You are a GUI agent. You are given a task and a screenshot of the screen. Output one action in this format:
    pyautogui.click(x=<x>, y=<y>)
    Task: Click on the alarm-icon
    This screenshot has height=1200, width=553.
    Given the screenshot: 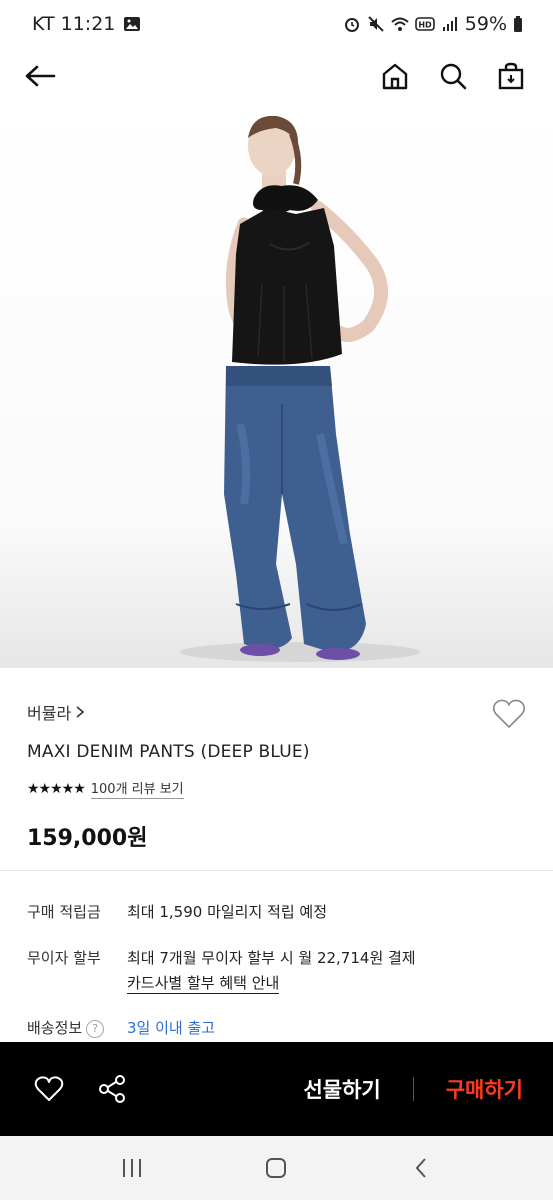 What is the action you would take?
    pyautogui.click(x=352, y=24)
    